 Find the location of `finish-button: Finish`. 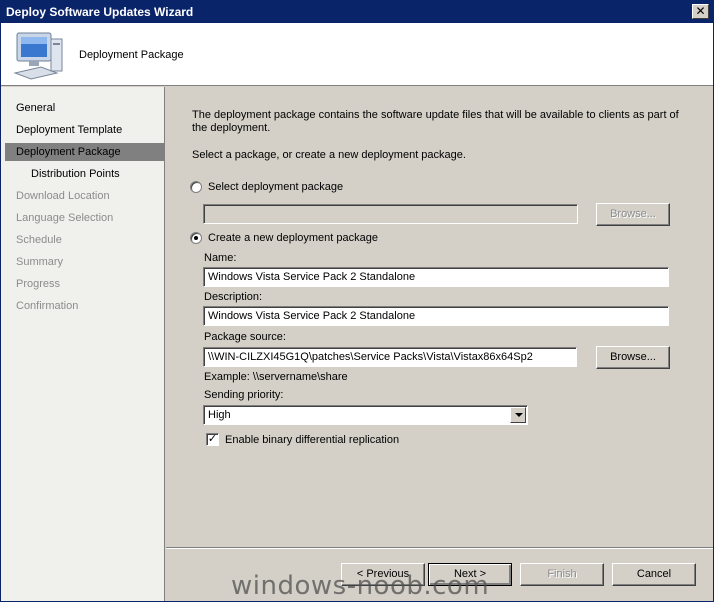

finish-button: Finish is located at coordinates (562, 574).